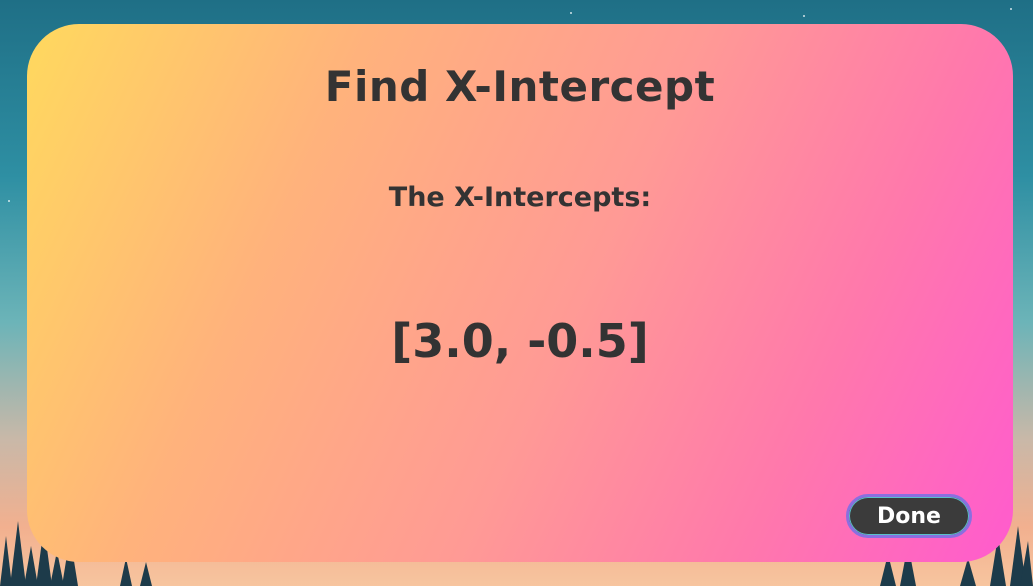 The width and height of the screenshot is (1033, 586). Describe the element at coordinates (520, 341) in the screenshot. I see `x-intercepts-value: [3.0, -0.5]` at that location.